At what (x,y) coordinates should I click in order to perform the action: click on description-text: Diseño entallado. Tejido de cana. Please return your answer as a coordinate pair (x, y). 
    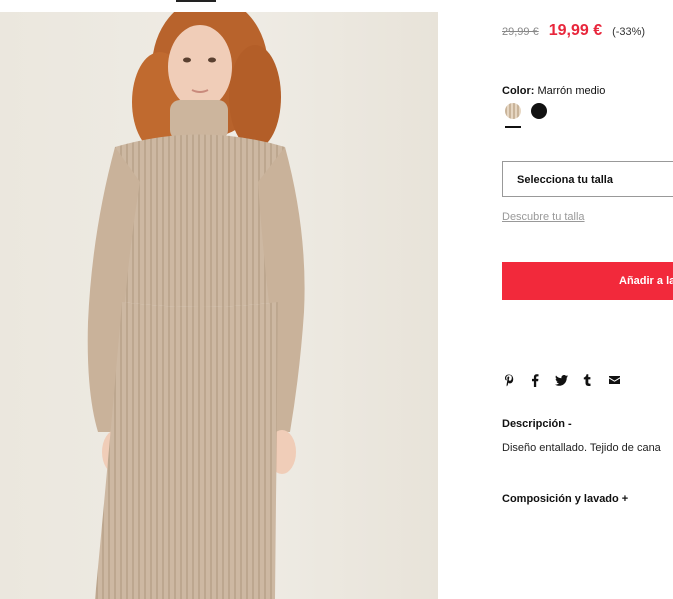
    Looking at the image, I should click on (581, 448).